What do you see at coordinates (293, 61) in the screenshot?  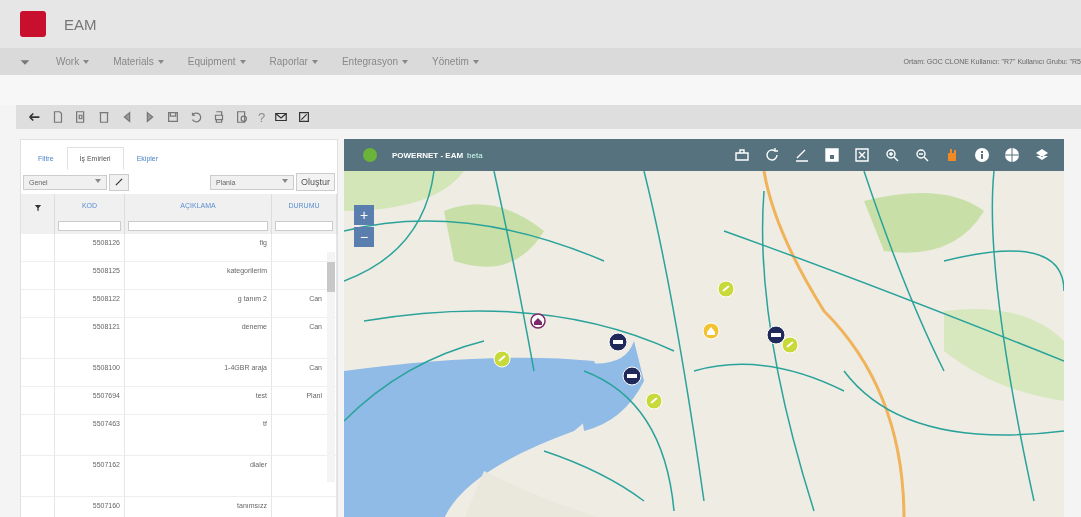 I see `nav-menu-item: Raporlar` at bounding box center [293, 61].